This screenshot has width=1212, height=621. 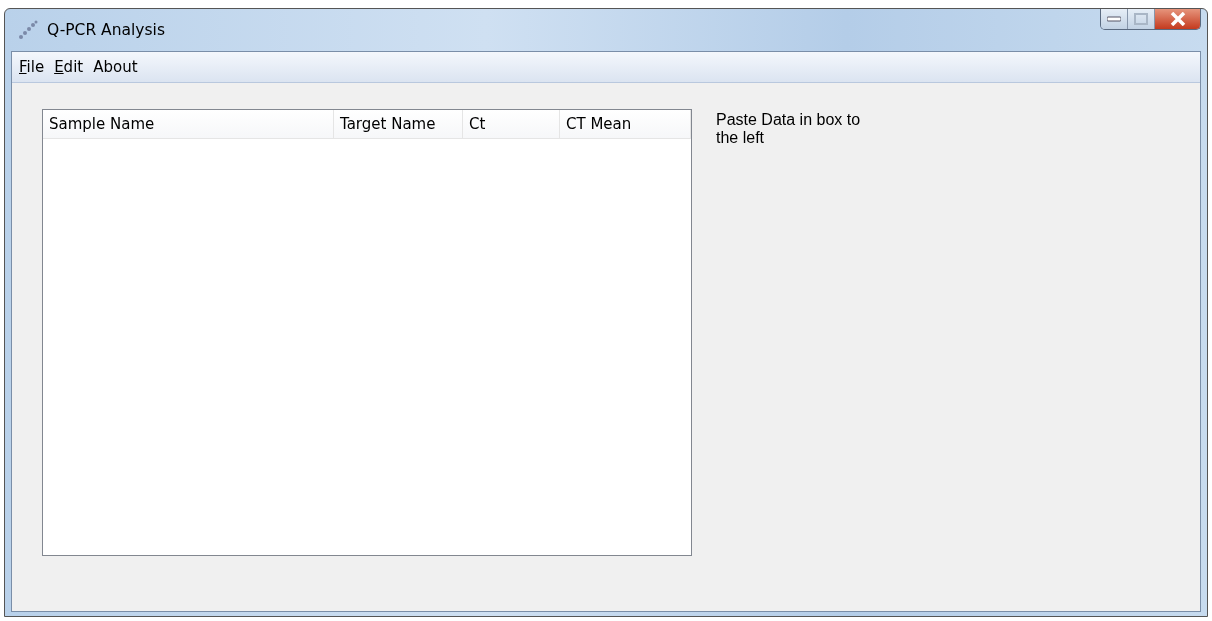 I want to click on column-header: Target Name, so click(x=398, y=124).